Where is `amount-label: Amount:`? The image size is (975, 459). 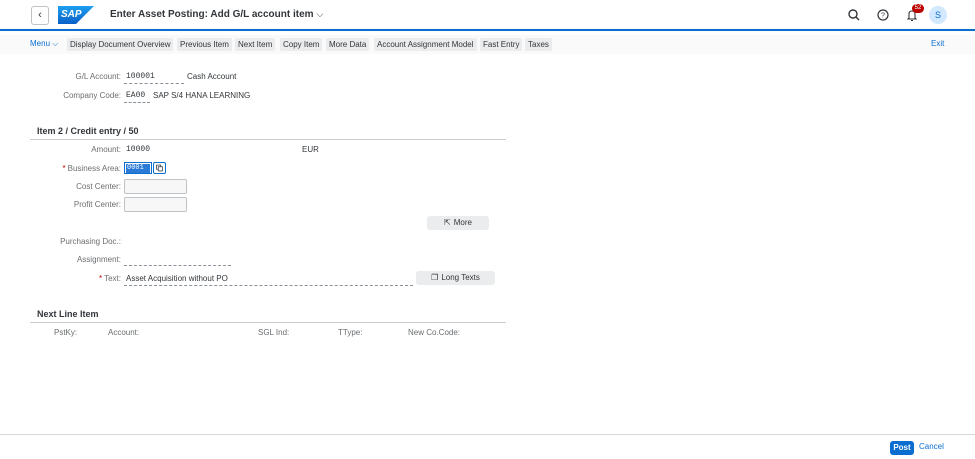
amount-label: Amount: is located at coordinates (106, 149).